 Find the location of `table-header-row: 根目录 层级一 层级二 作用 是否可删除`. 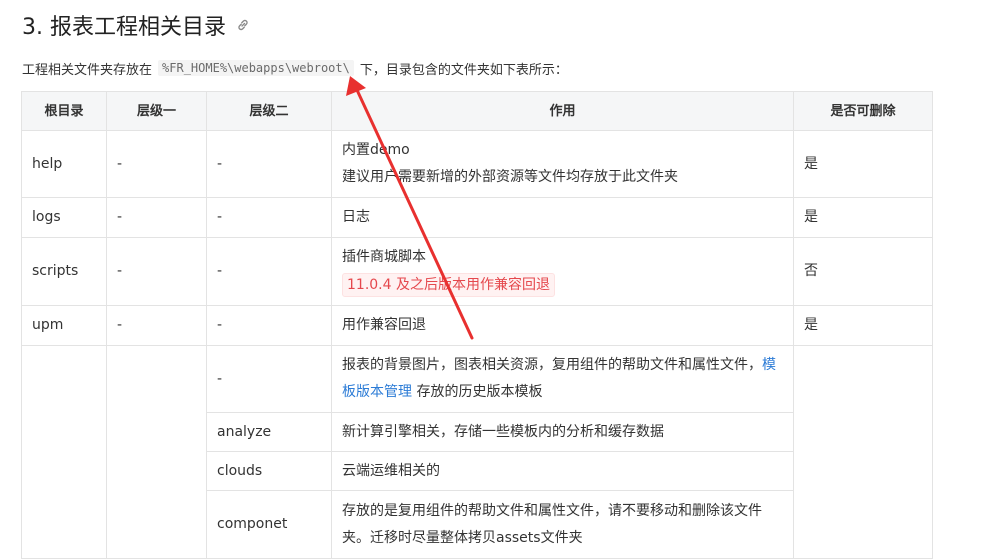

table-header-row: 根目录 层级一 层级二 作用 是否可删除 is located at coordinates (477, 111).